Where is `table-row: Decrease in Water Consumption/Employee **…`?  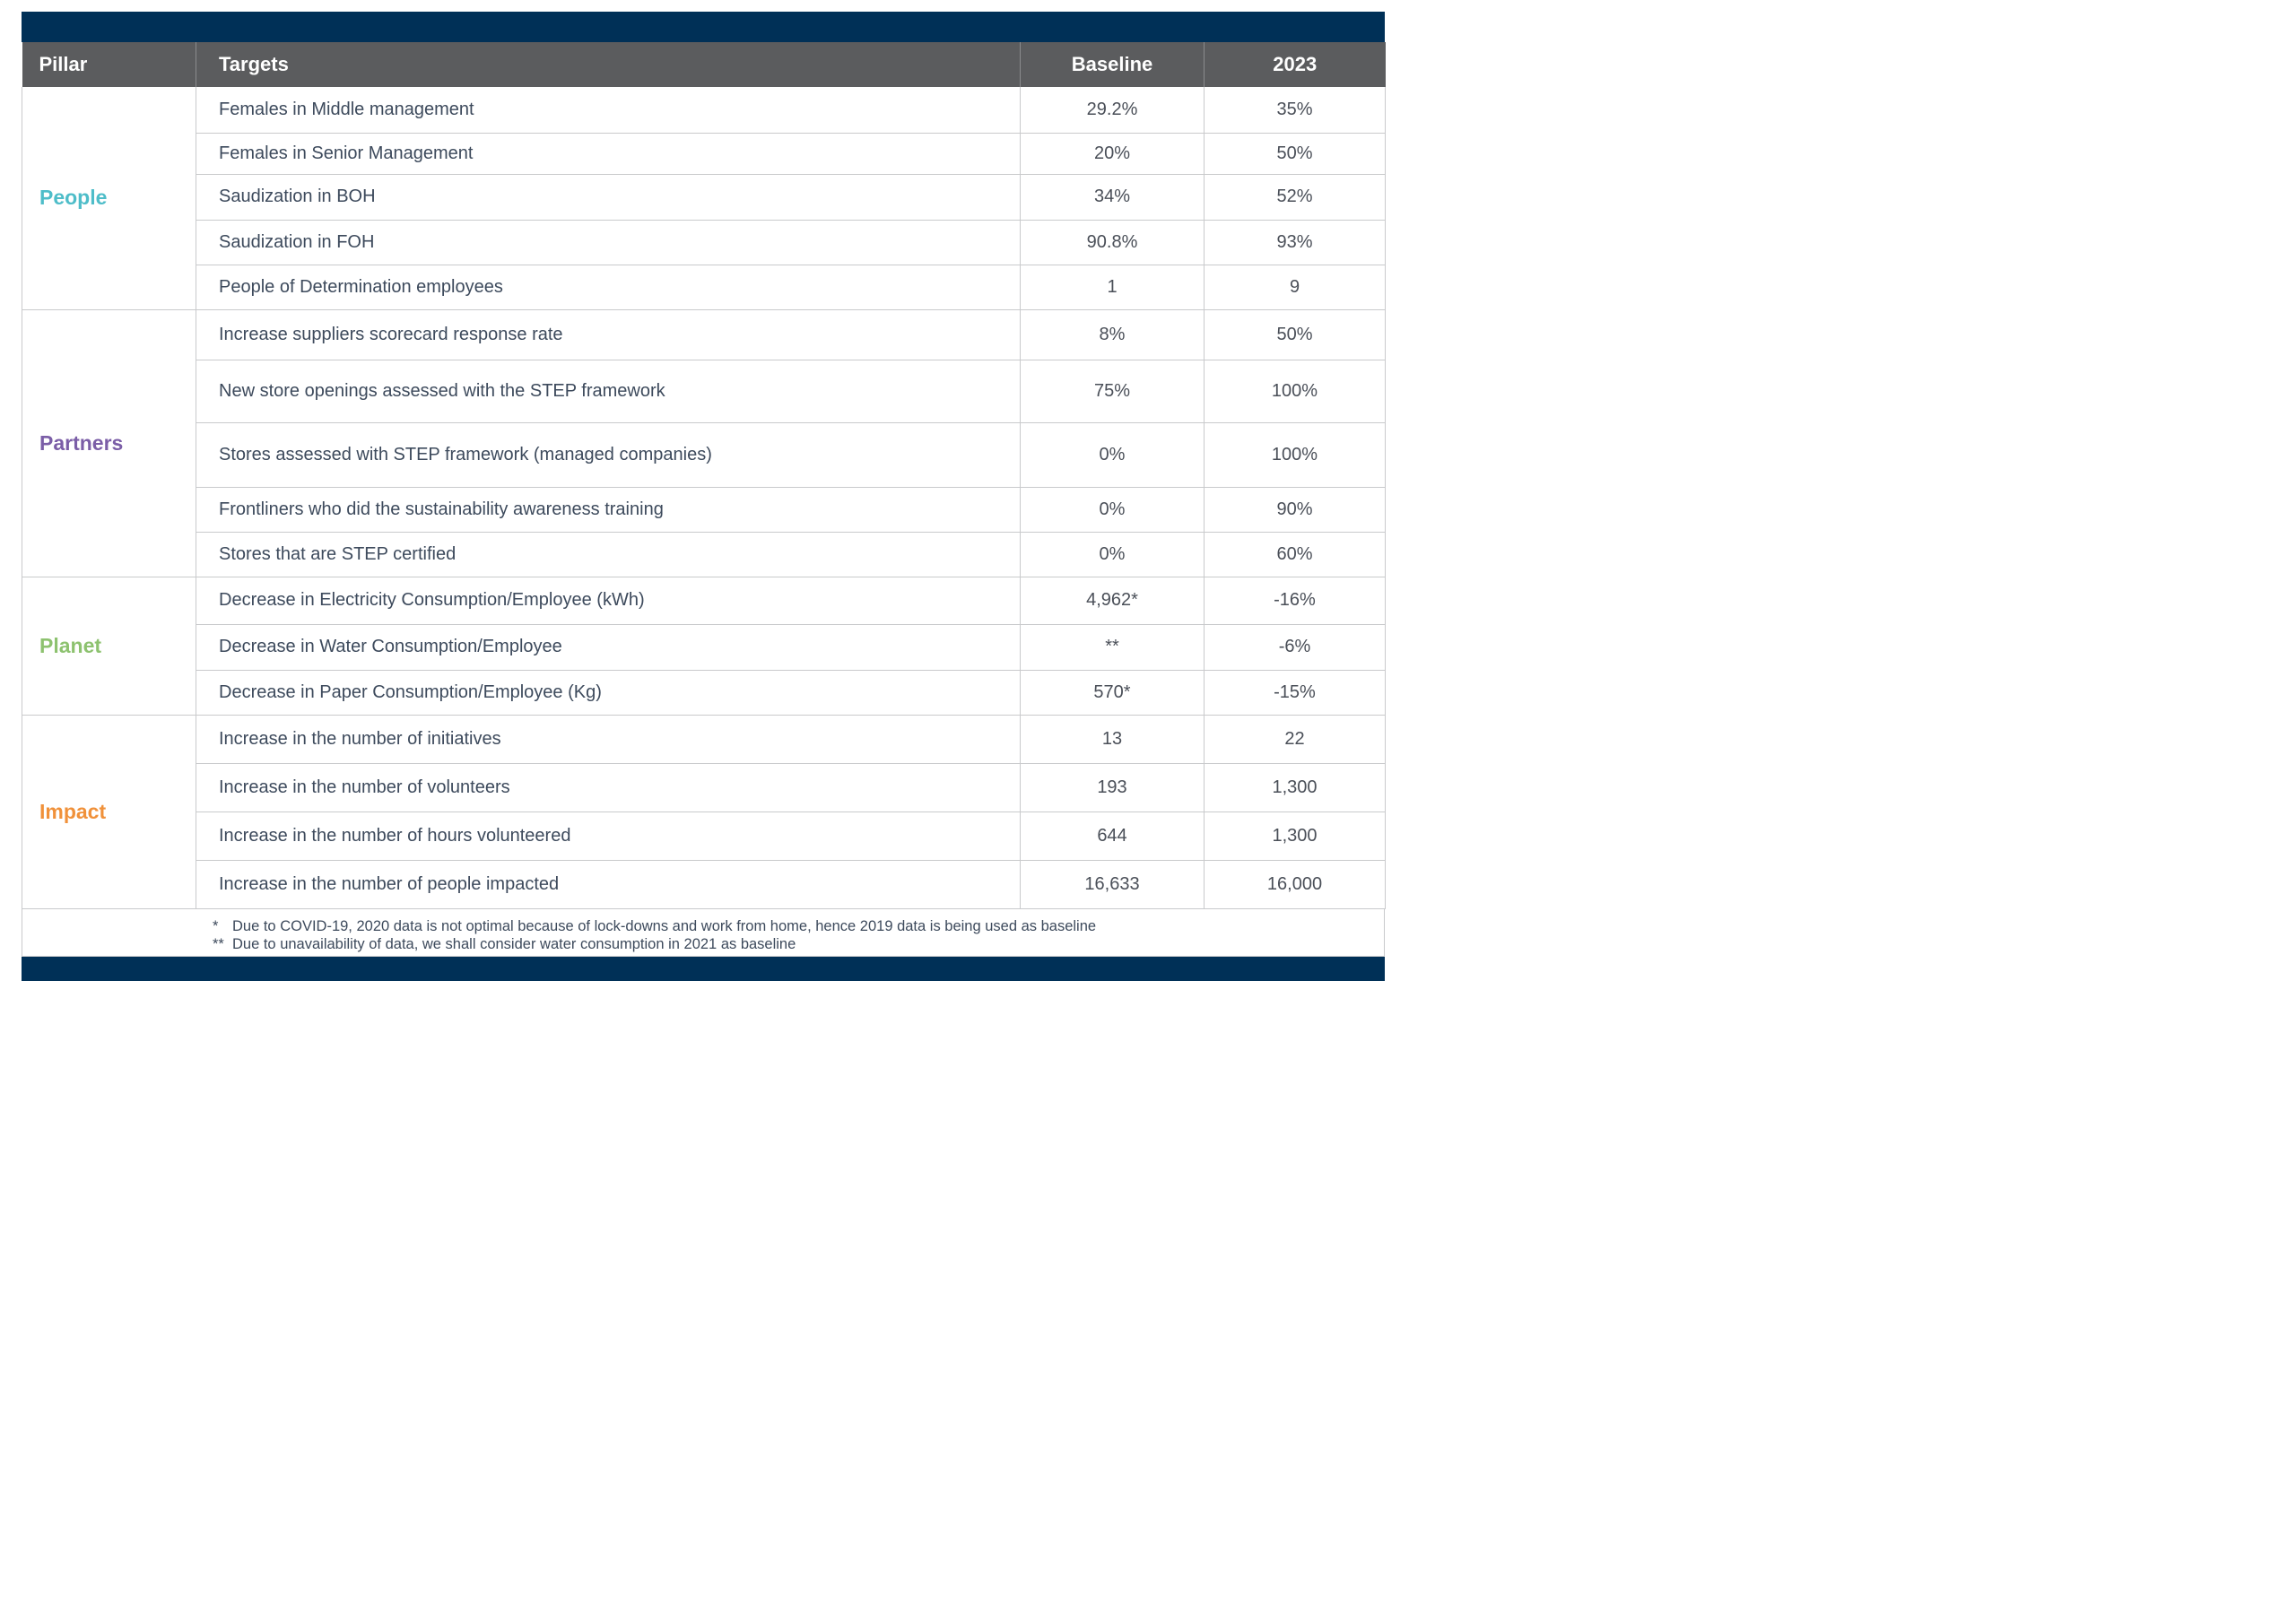
table-row: Decrease in Water Consumption/Employee **… is located at coordinates (704, 647).